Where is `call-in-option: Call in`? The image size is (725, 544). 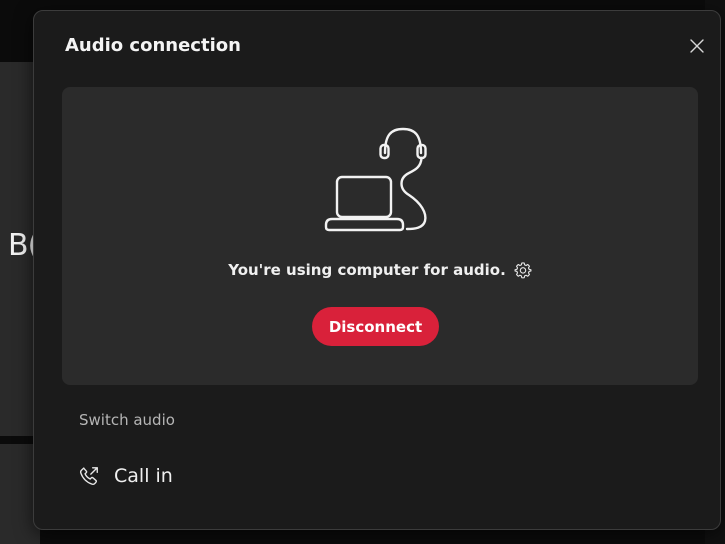 call-in-option: Call in is located at coordinates (125, 476).